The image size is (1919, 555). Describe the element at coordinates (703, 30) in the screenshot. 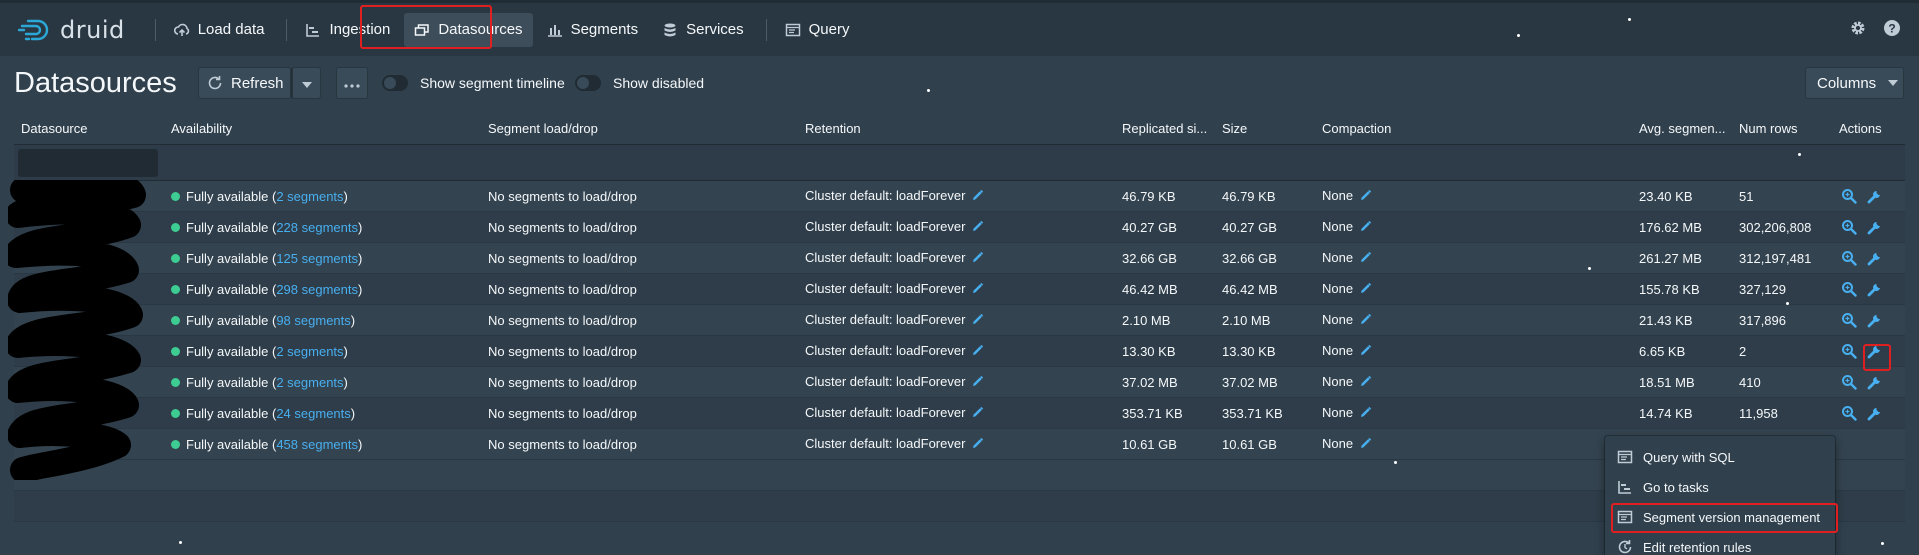

I see `nav-services: Services` at that location.